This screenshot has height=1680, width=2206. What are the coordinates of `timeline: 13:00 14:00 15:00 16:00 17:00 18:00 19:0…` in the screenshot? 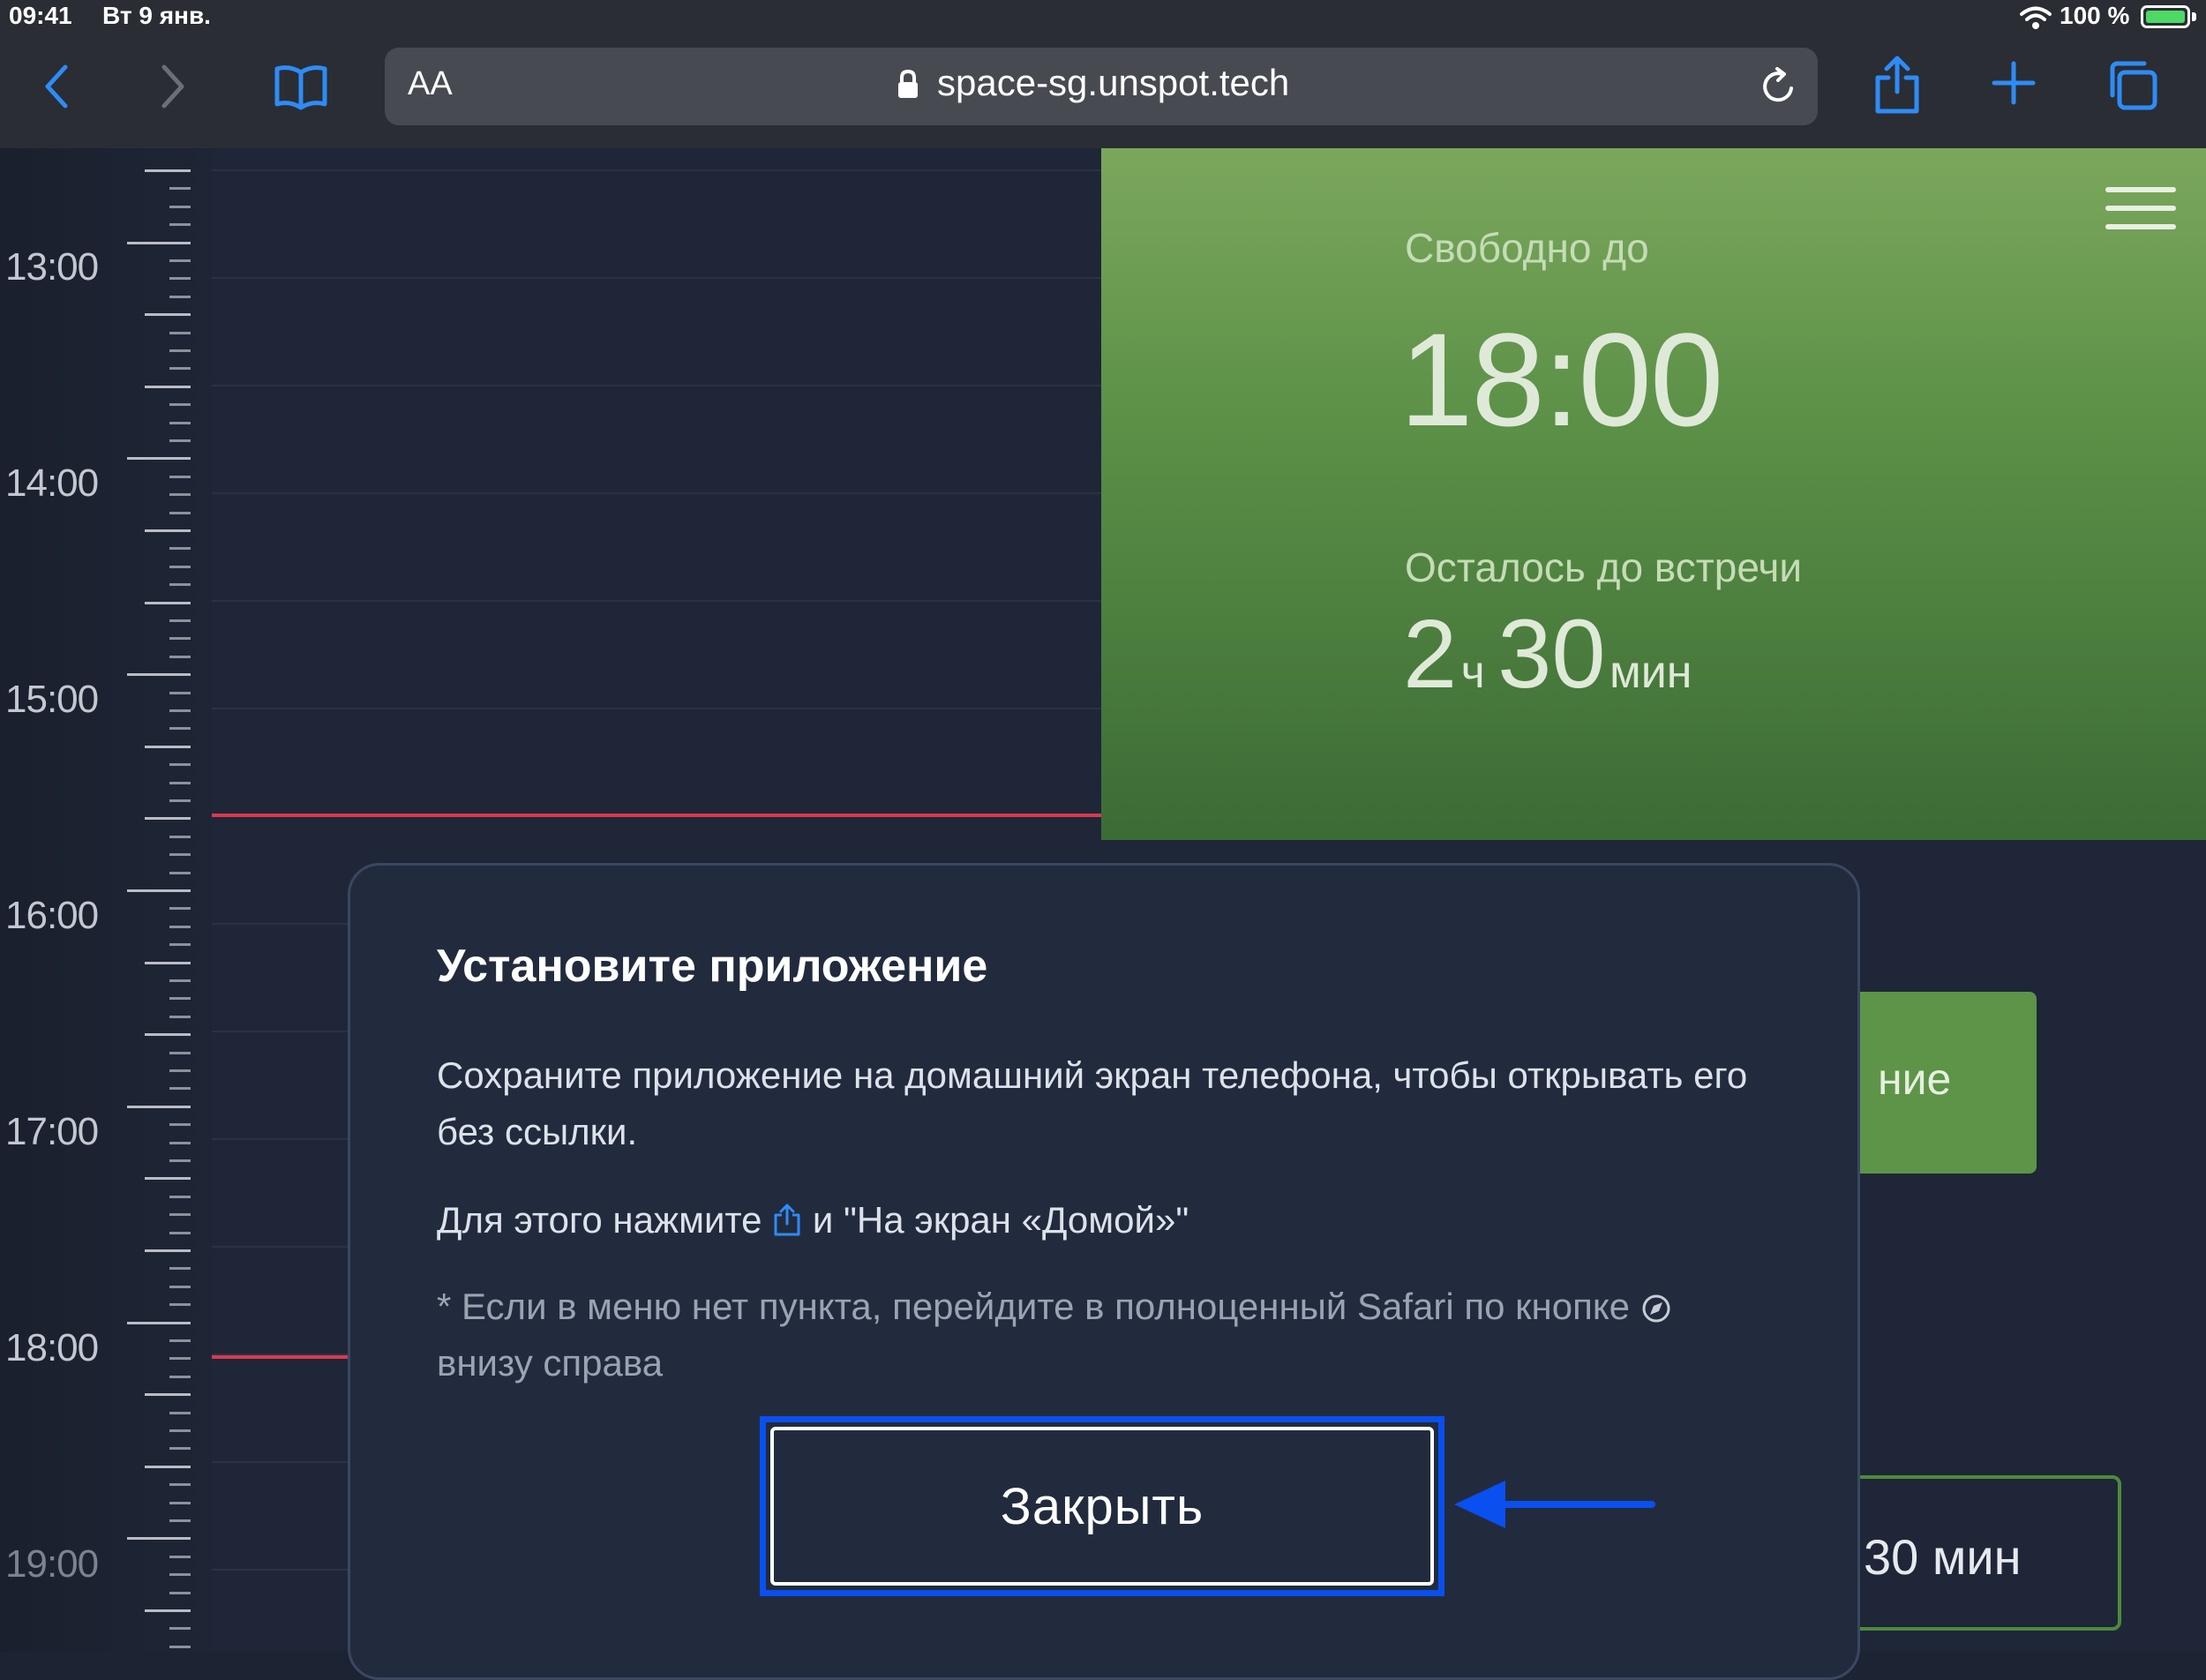 It's located at (106, 900).